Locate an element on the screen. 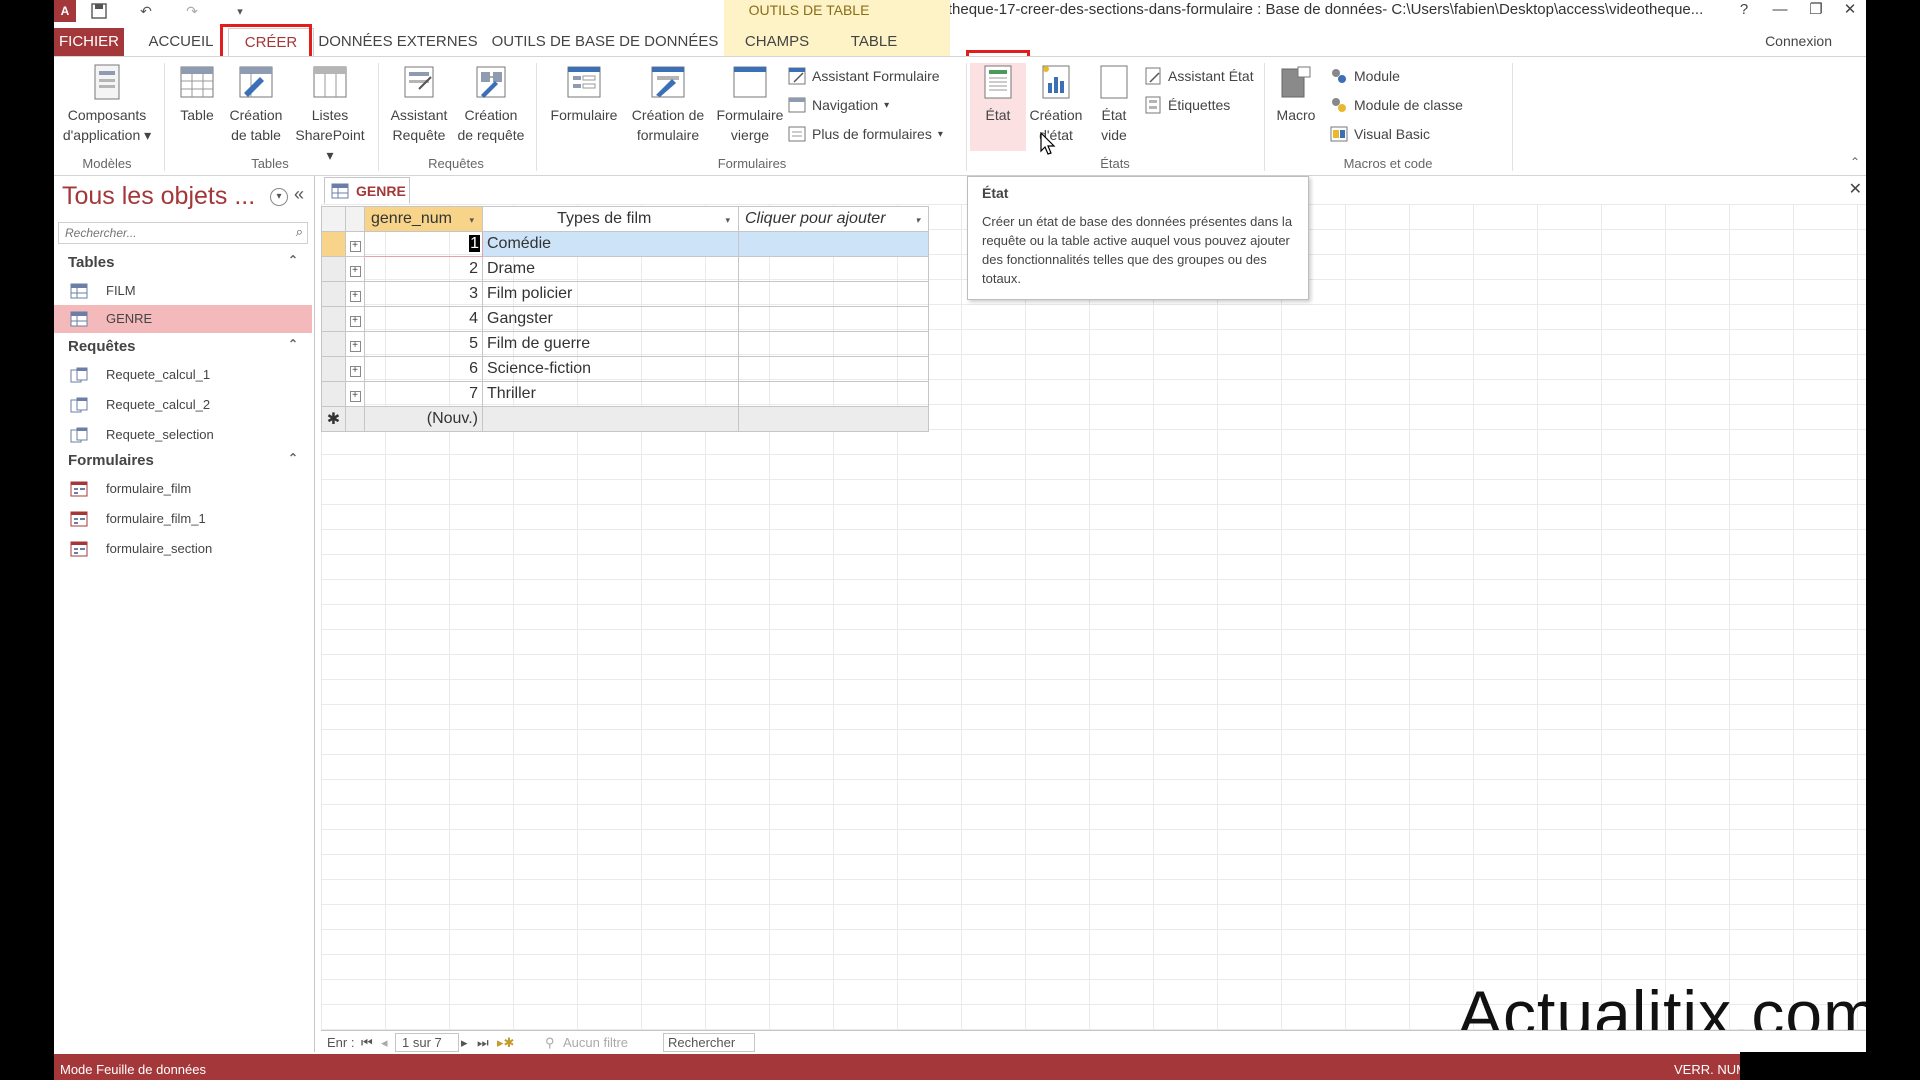 The height and width of the screenshot is (1080, 1920). nav-menu-dropdown-icon: ▾ is located at coordinates (279, 197).